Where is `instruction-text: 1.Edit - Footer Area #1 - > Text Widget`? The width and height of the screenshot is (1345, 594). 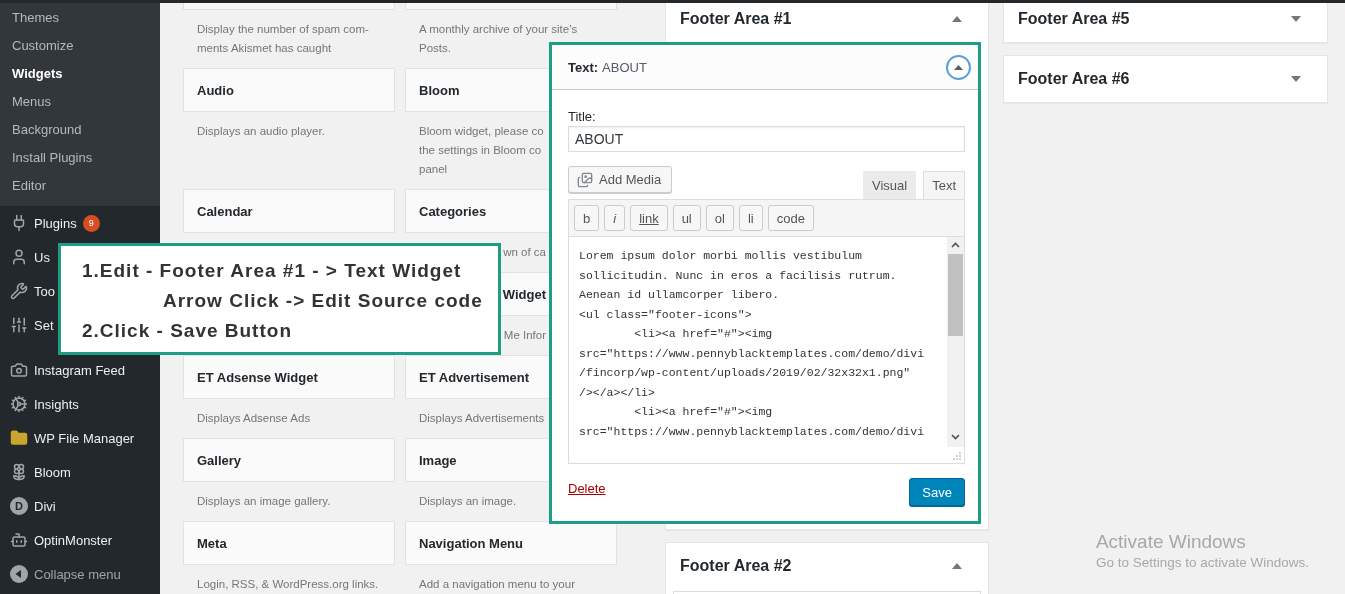
instruction-text: 1.Edit - Footer Area #1 - > Text Widget is located at coordinates (272, 271).